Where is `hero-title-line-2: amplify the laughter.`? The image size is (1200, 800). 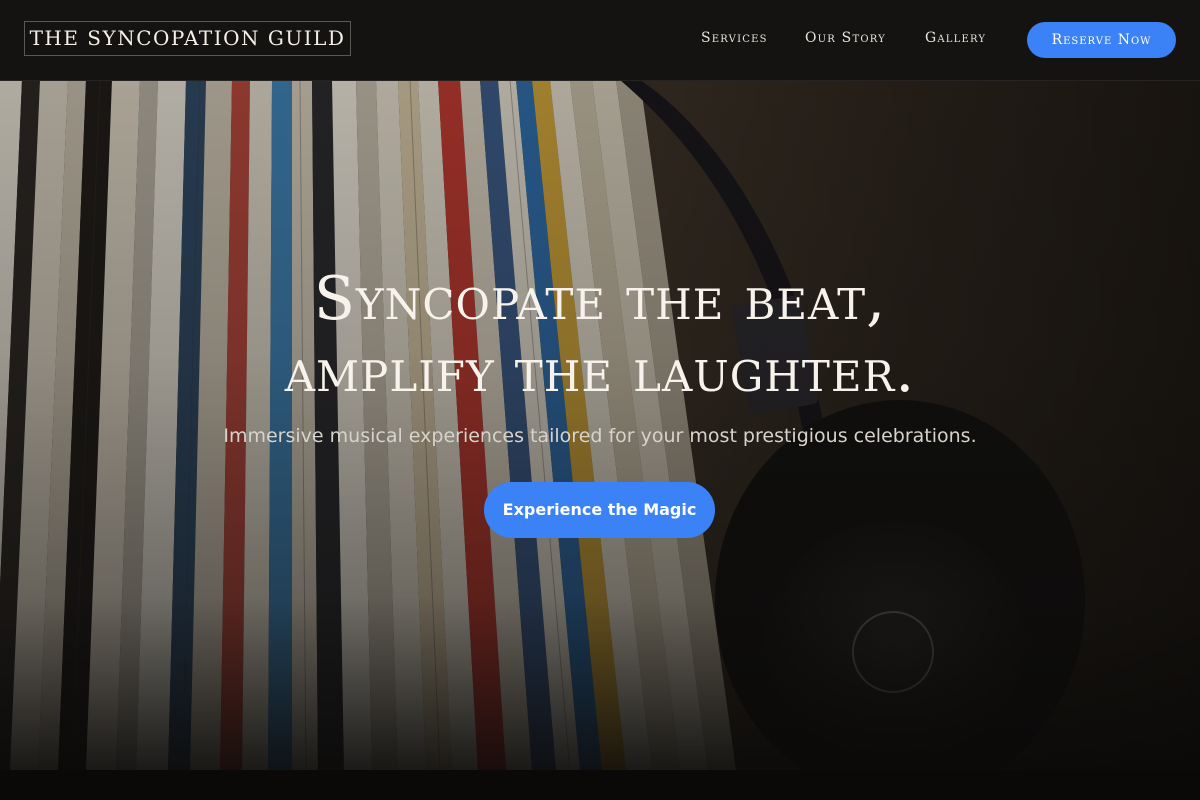 hero-title-line-2: amplify the laughter. is located at coordinates (600, 371).